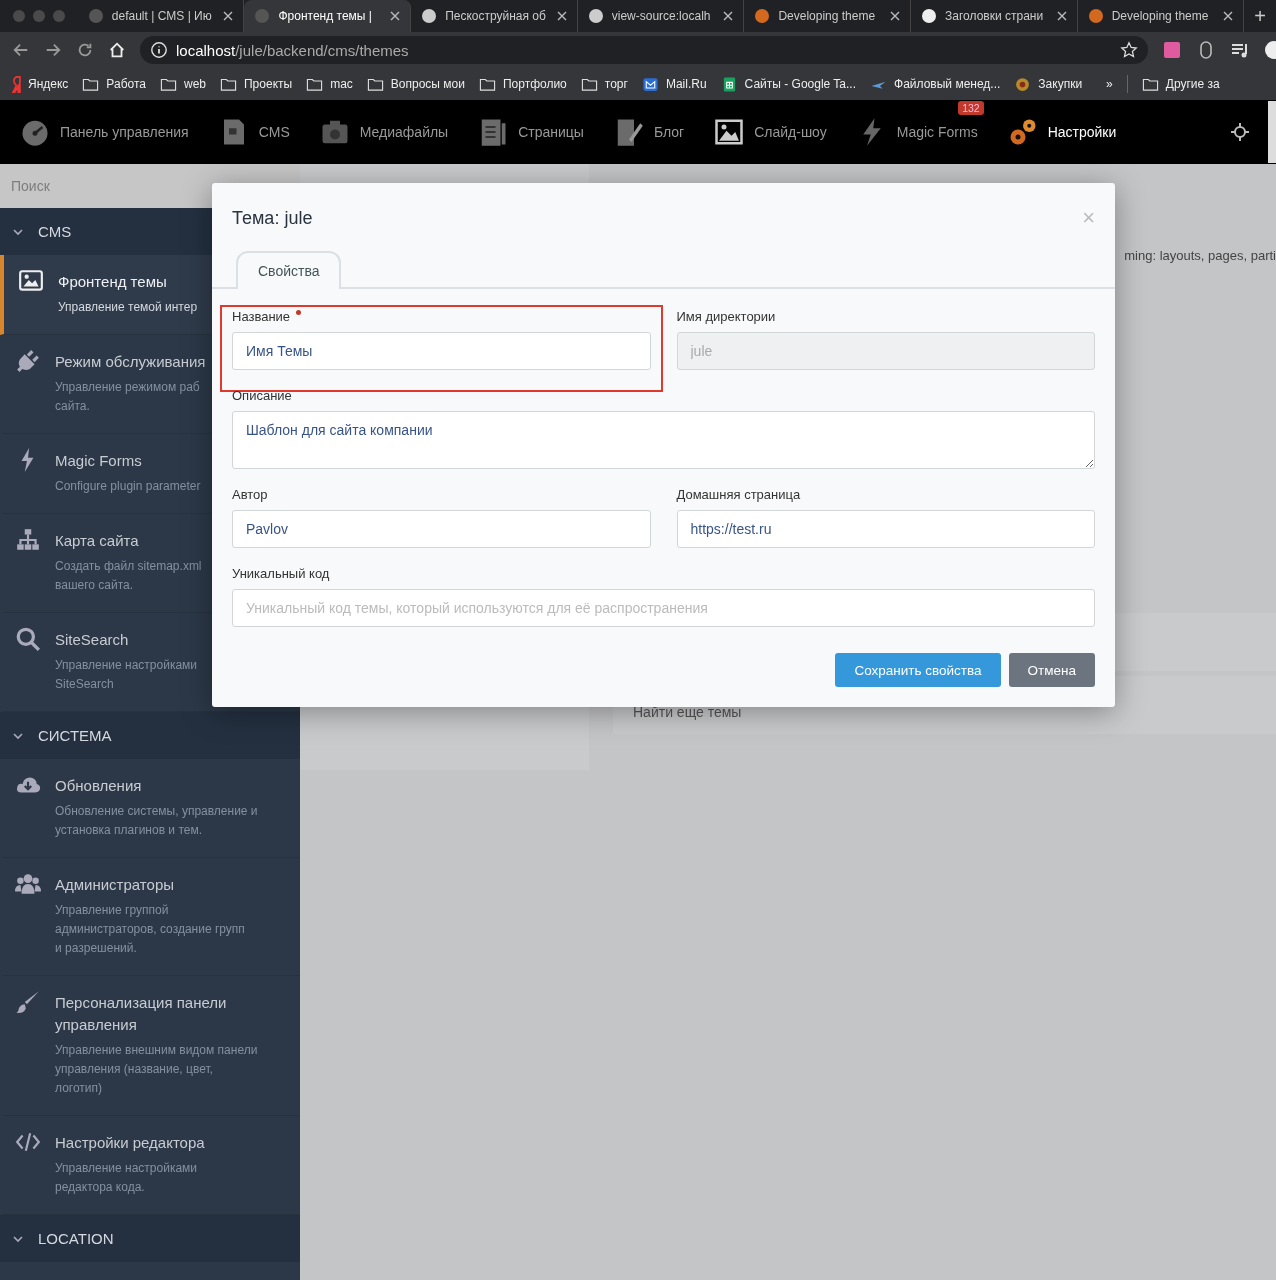  Describe the element at coordinates (1200, 255) in the screenshot. I see `description-text: ming: layouts, pages, parti` at that location.